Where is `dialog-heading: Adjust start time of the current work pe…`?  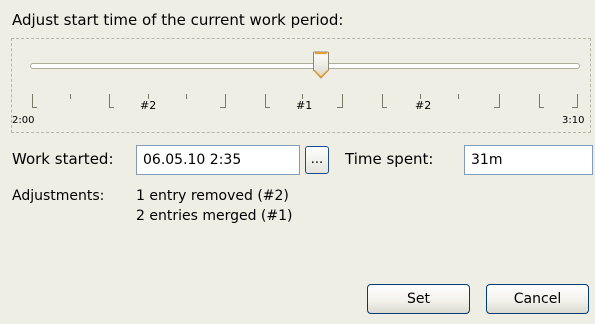
dialog-heading: Adjust start time of the current work pe… is located at coordinates (178, 20).